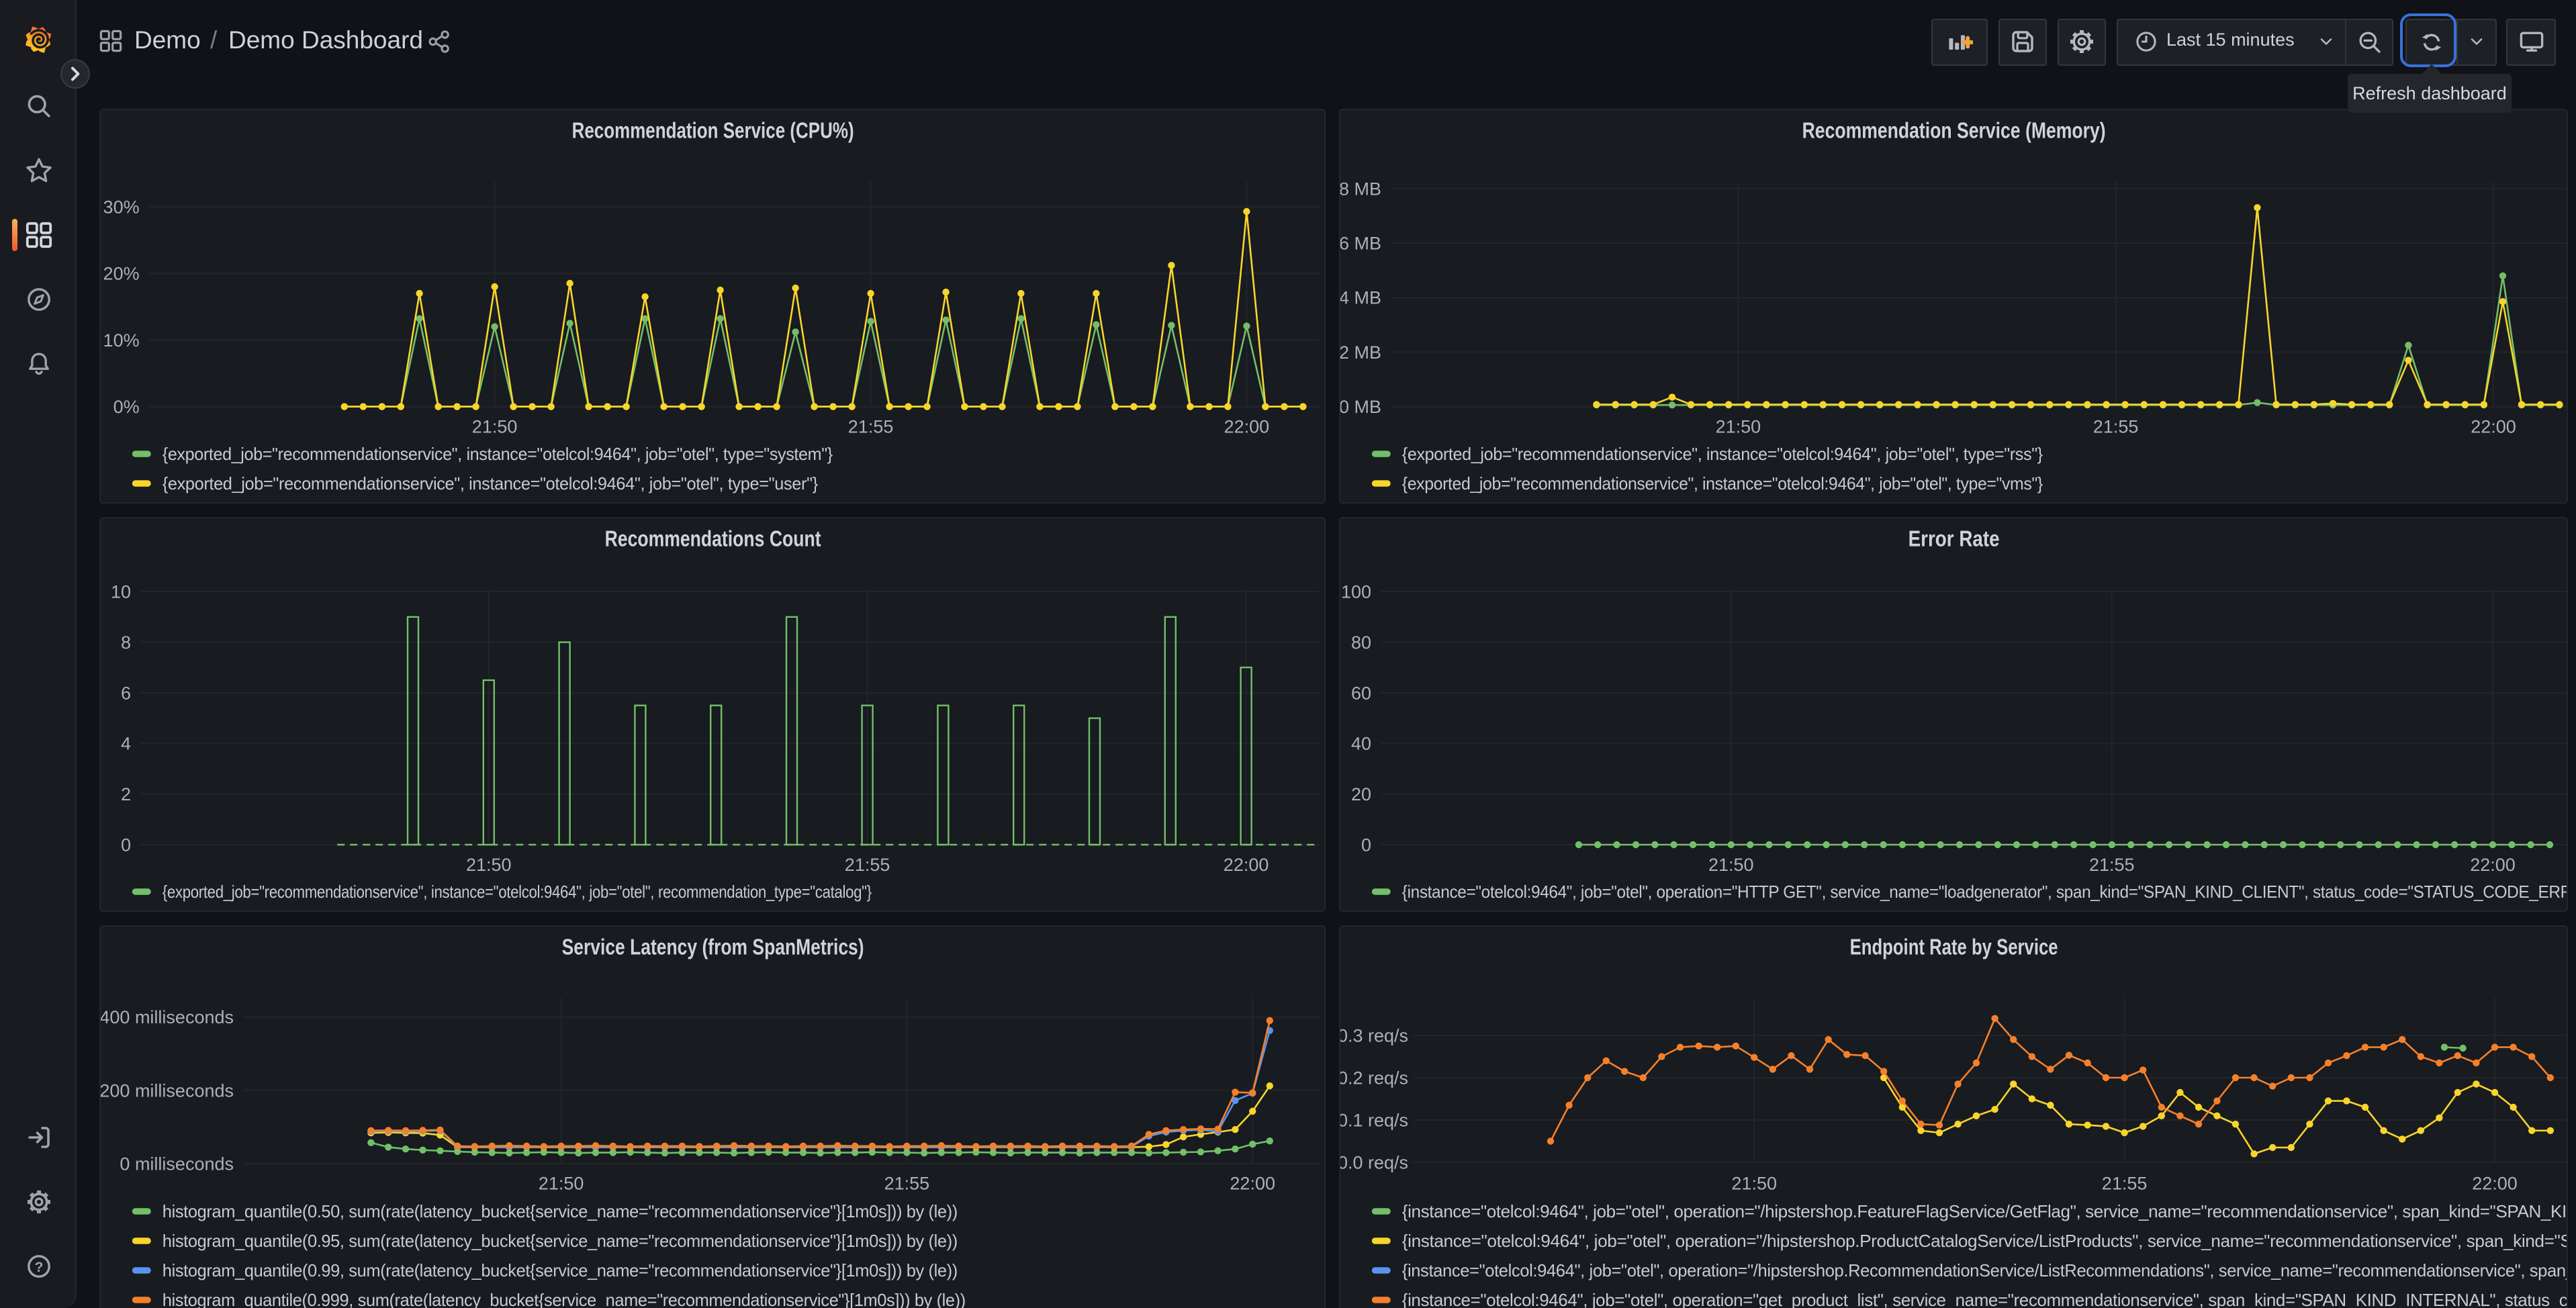 Image resolution: width=2576 pixels, height=1308 pixels. What do you see at coordinates (121, 340) in the screenshot?
I see `svg-text: 10%` at bounding box center [121, 340].